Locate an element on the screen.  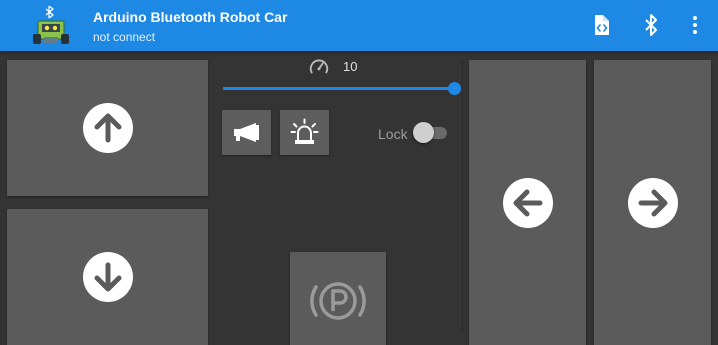
forward-button is located at coordinates (107, 128).